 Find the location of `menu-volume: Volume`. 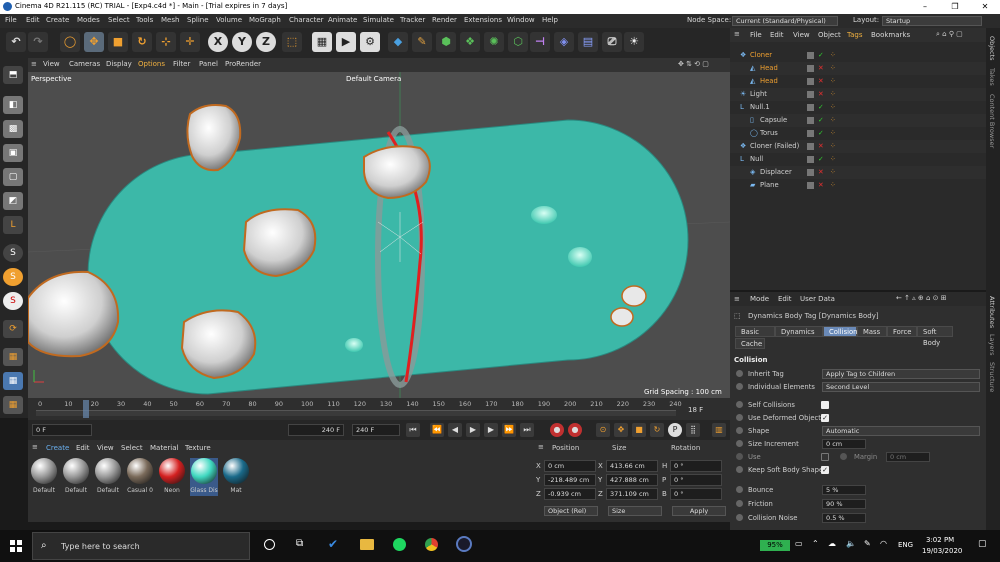

menu-volume: Volume is located at coordinates (229, 20).